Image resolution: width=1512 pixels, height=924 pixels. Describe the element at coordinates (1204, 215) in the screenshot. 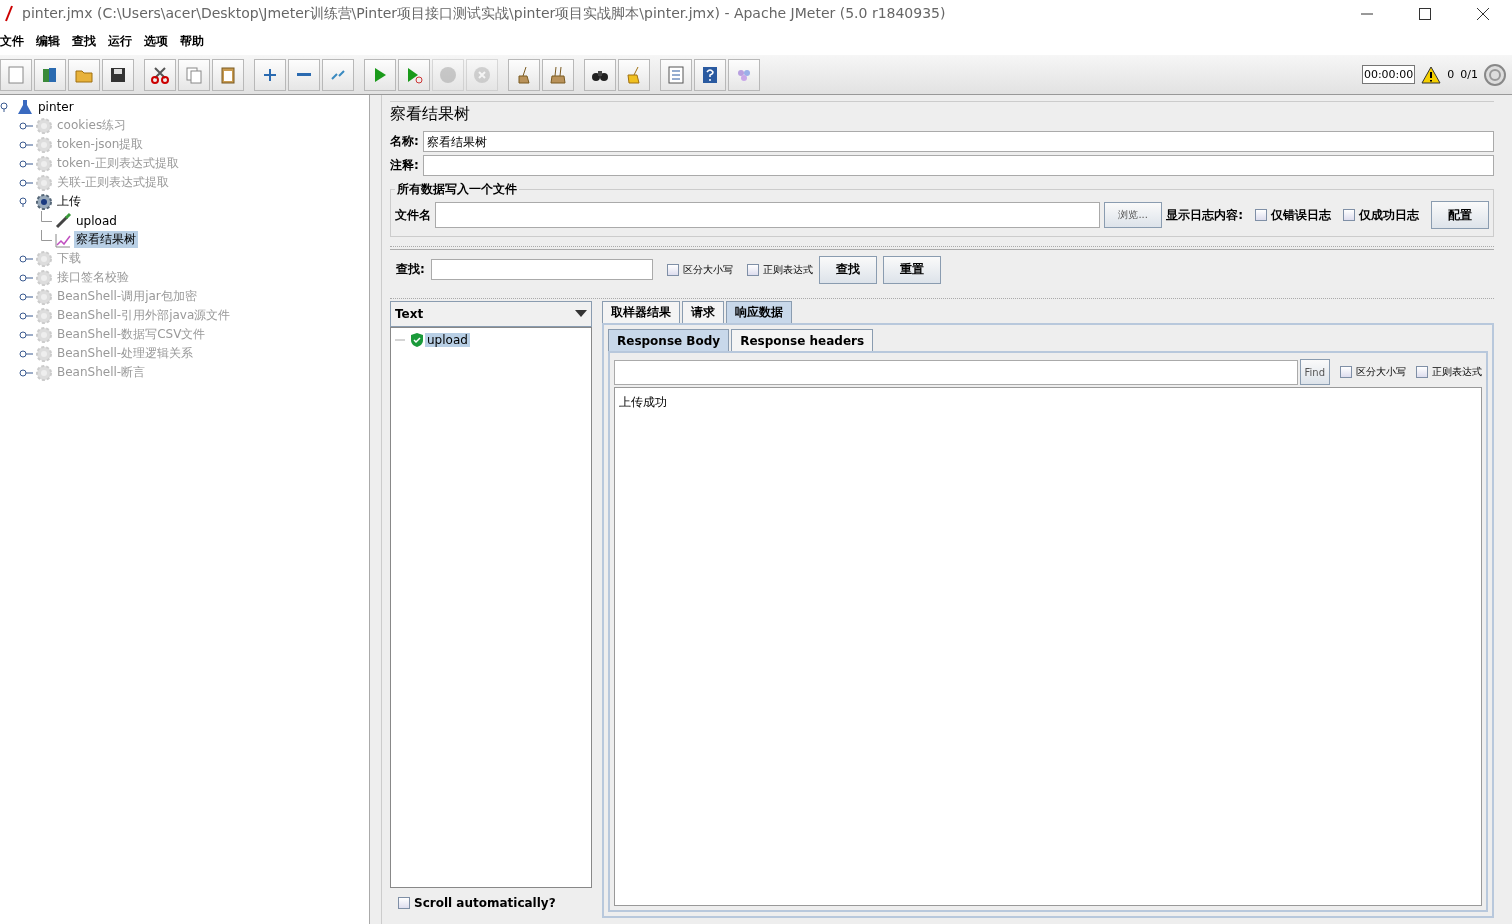

I see `field-label: 显示日志内容:` at that location.